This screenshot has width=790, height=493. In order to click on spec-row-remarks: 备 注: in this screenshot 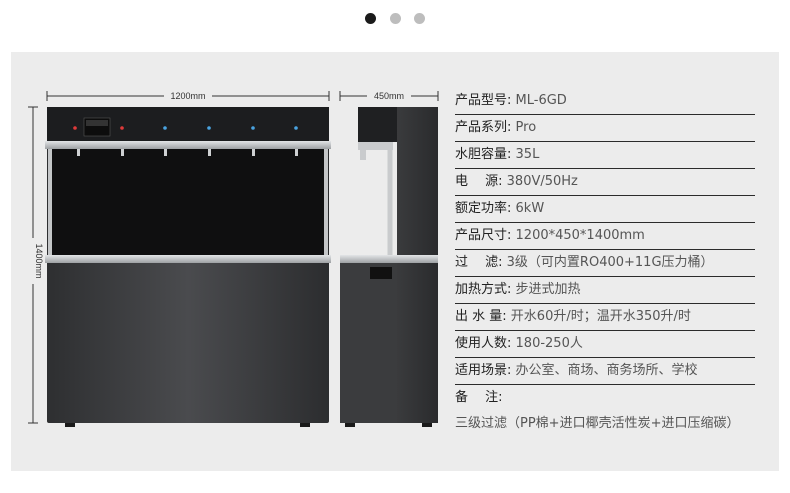, I will do `click(479, 397)`.